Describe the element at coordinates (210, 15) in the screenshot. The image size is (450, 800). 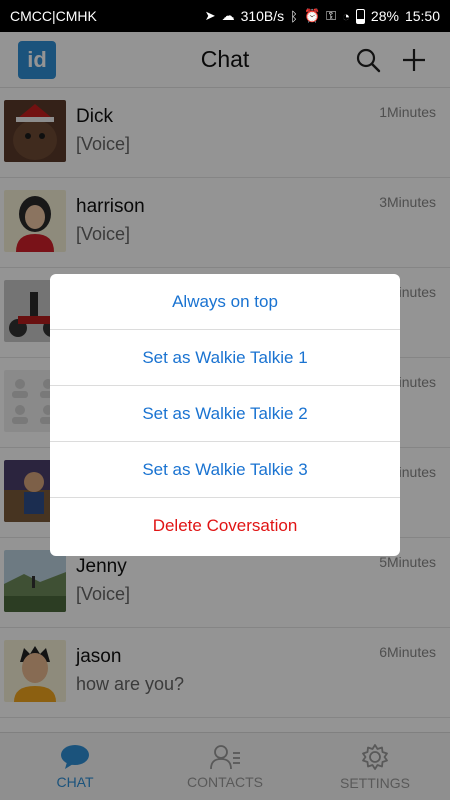
I see `location-icon: ➤` at that location.